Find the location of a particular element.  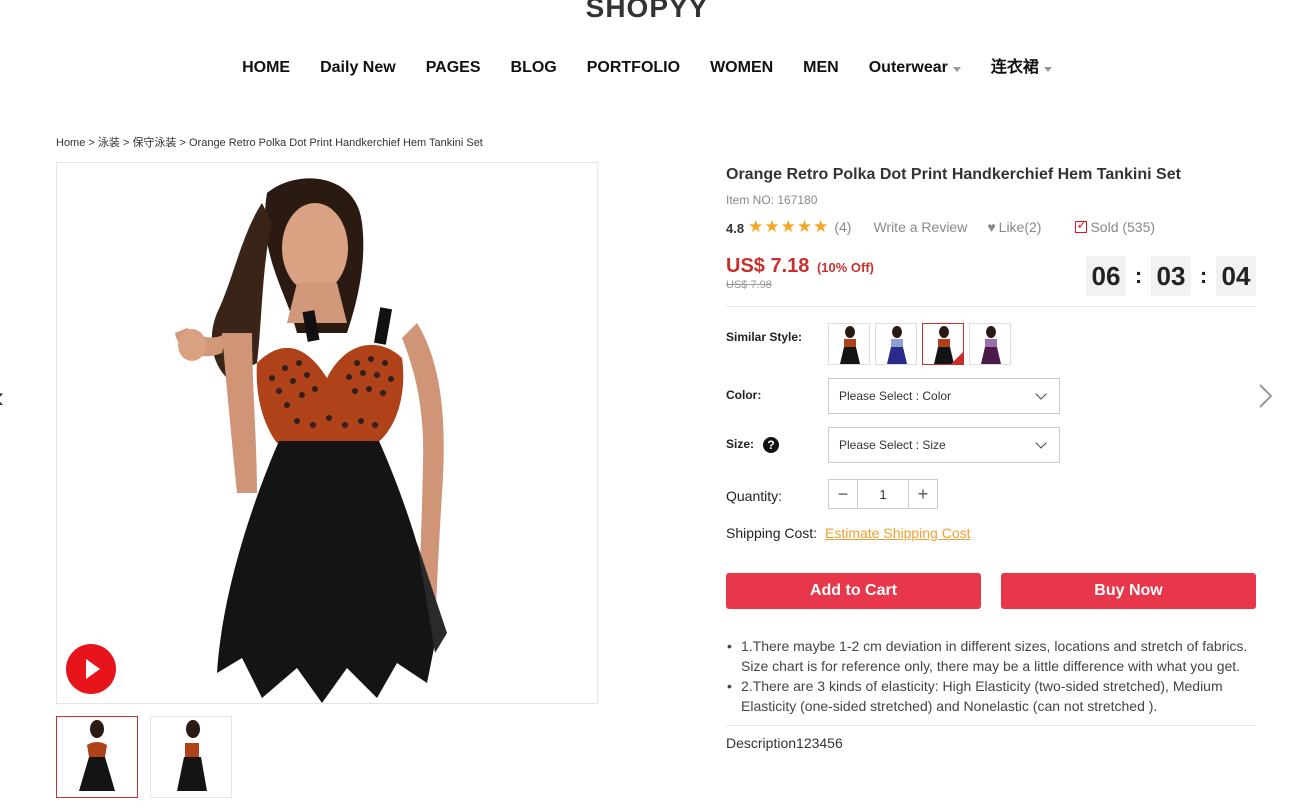

nav-label: PORTFOLIO is located at coordinates (633, 67).